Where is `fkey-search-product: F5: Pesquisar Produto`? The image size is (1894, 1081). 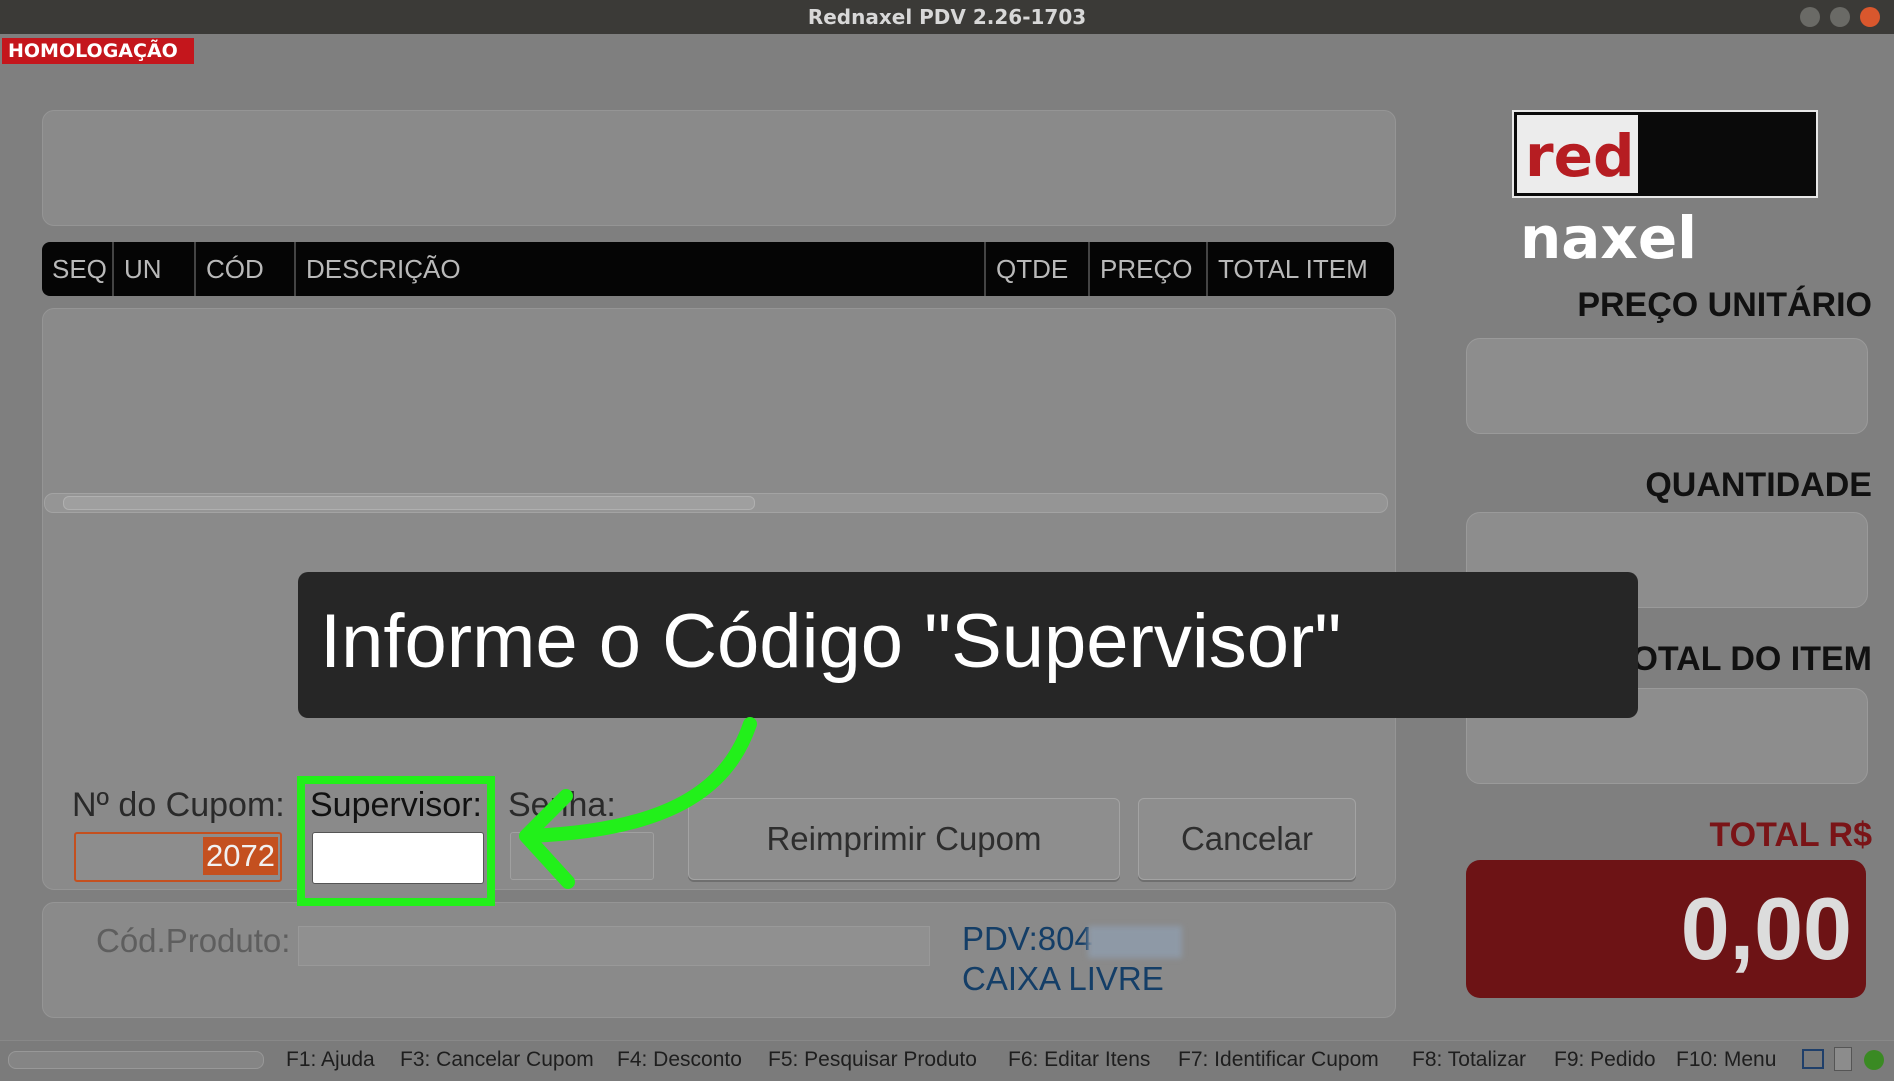
fkey-search-product: F5: Pesquisar Produto is located at coordinates (872, 1060).